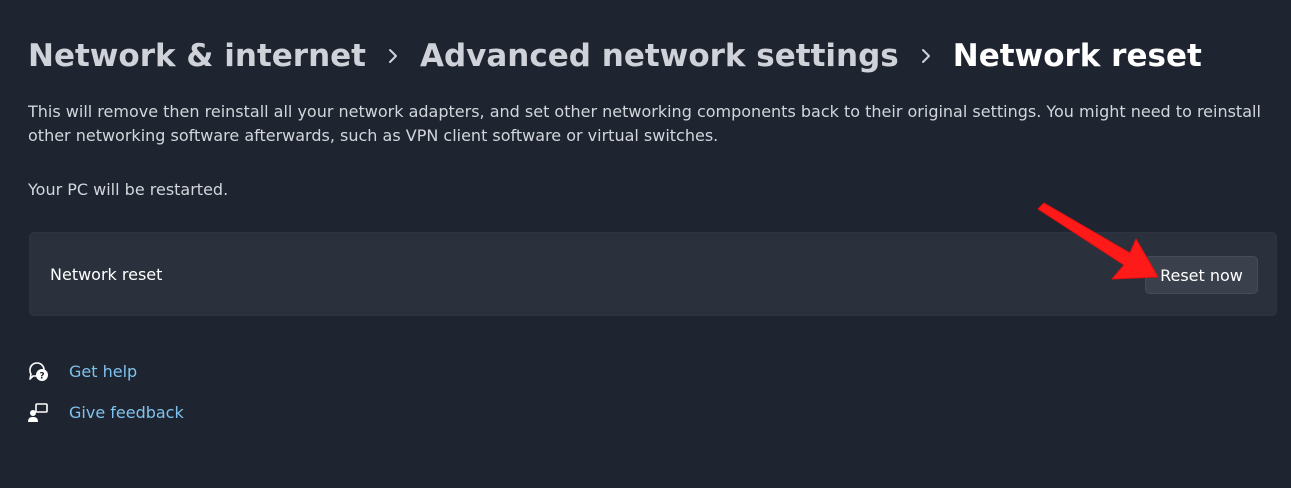  What do you see at coordinates (38, 372) in the screenshot?
I see `help-chat-icon: ?` at bounding box center [38, 372].